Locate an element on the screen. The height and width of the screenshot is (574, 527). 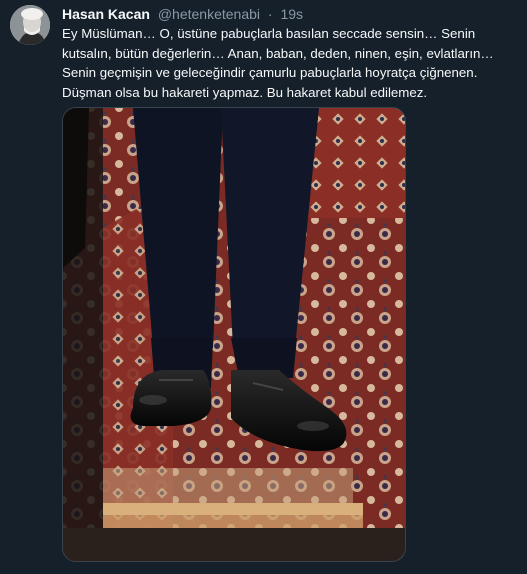
tweet-timestamp: 19s is located at coordinates (291, 14).